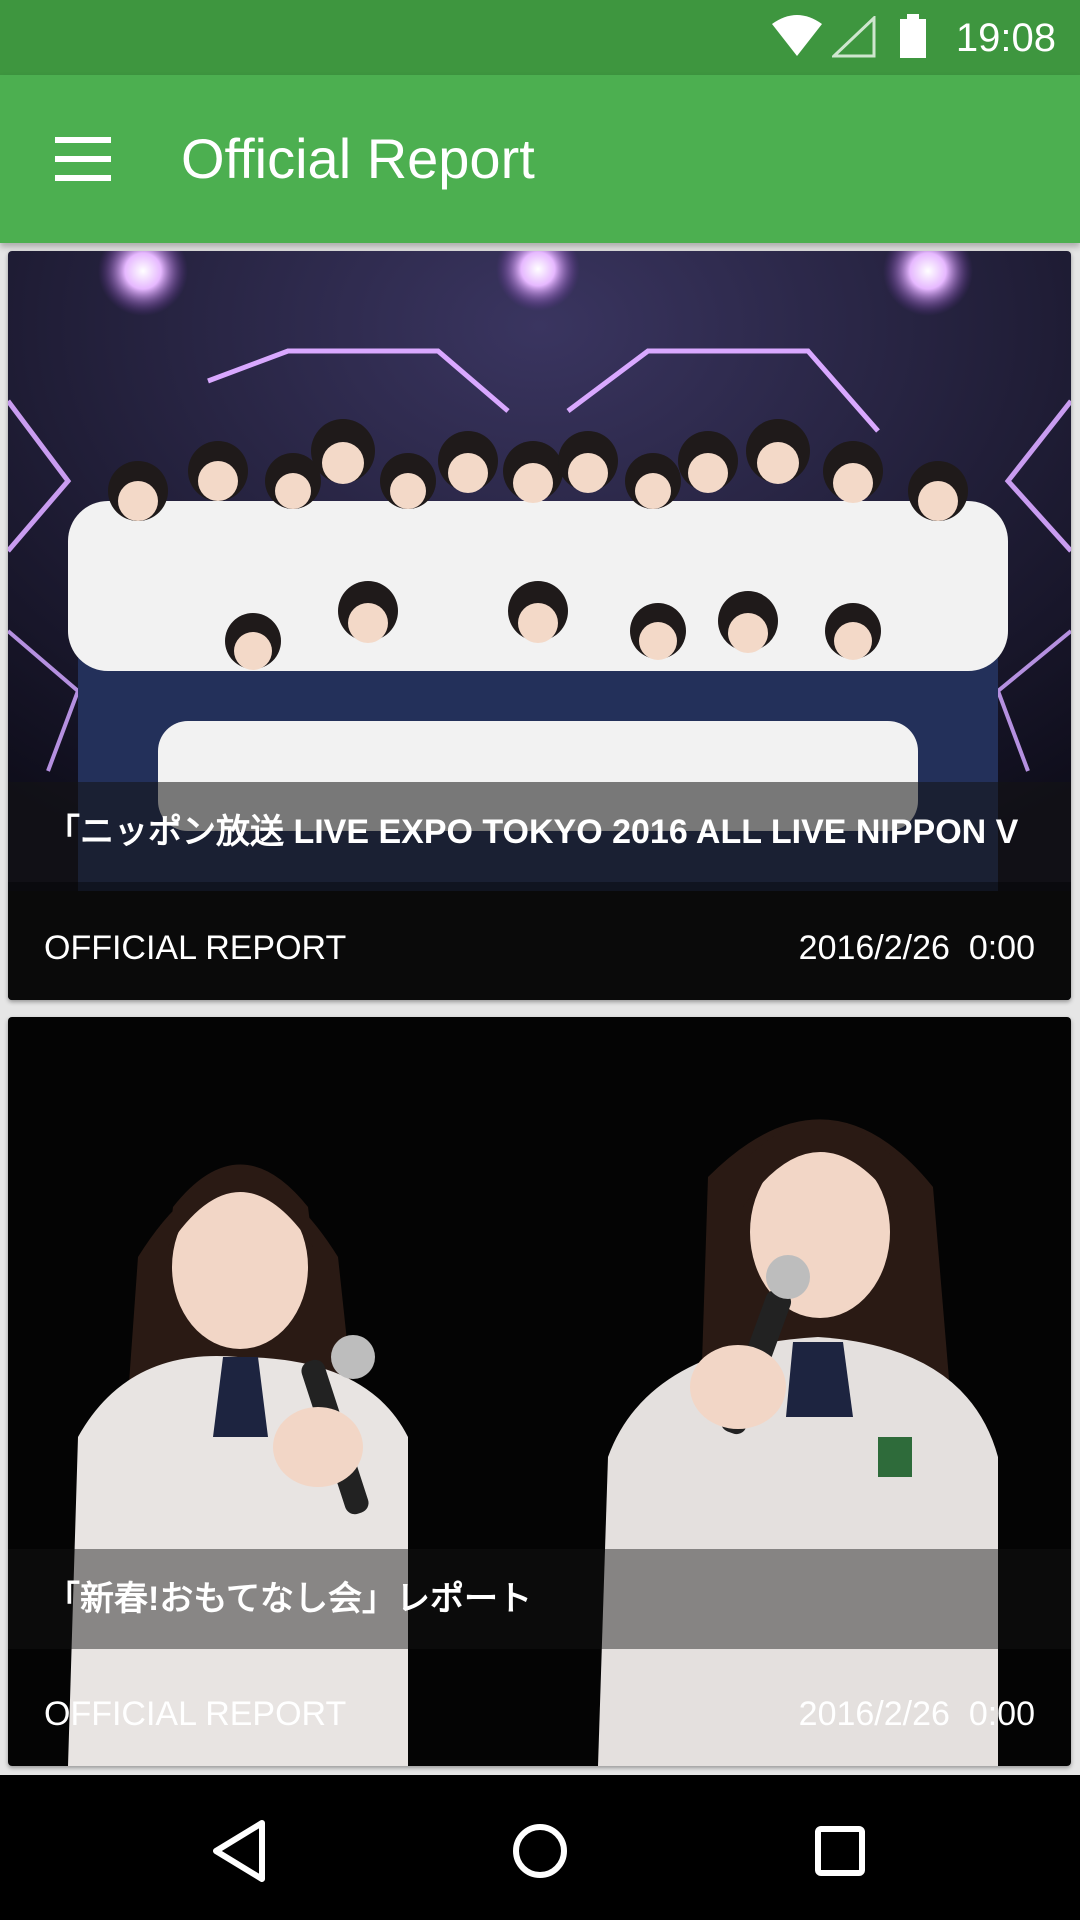  Describe the element at coordinates (840, 1851) in the screenshot. I see `recents-icon` at that location.